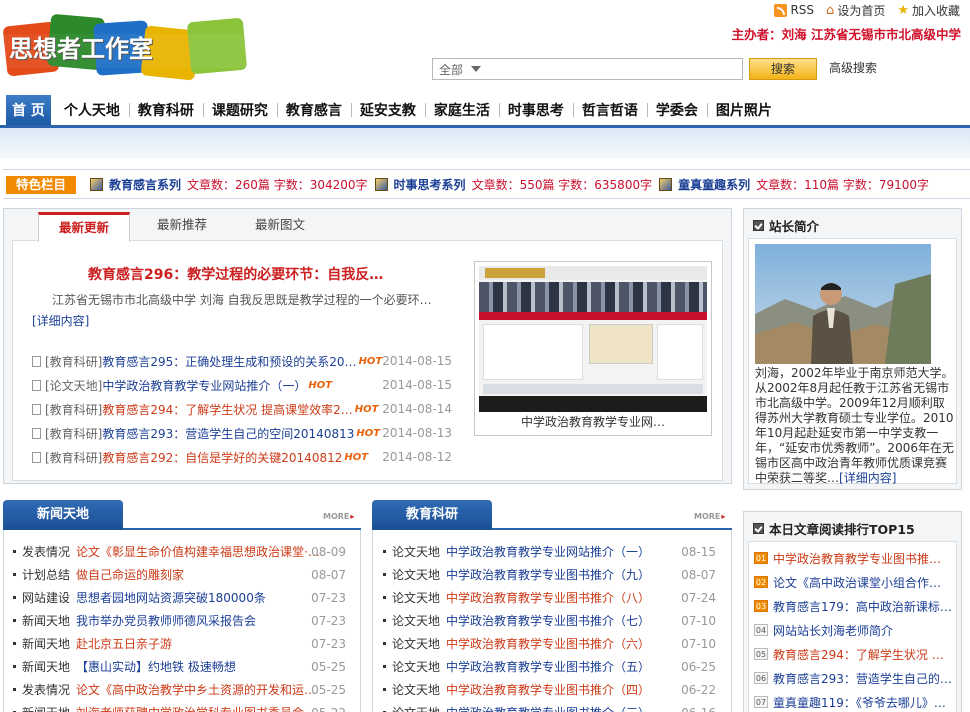 The image size is (970, 712). Describe the element at coordinates (794, 184) in the screenshot. I see `featured-item: 童真童趣系列 文章数：110篇 字数：79100字` at that location.